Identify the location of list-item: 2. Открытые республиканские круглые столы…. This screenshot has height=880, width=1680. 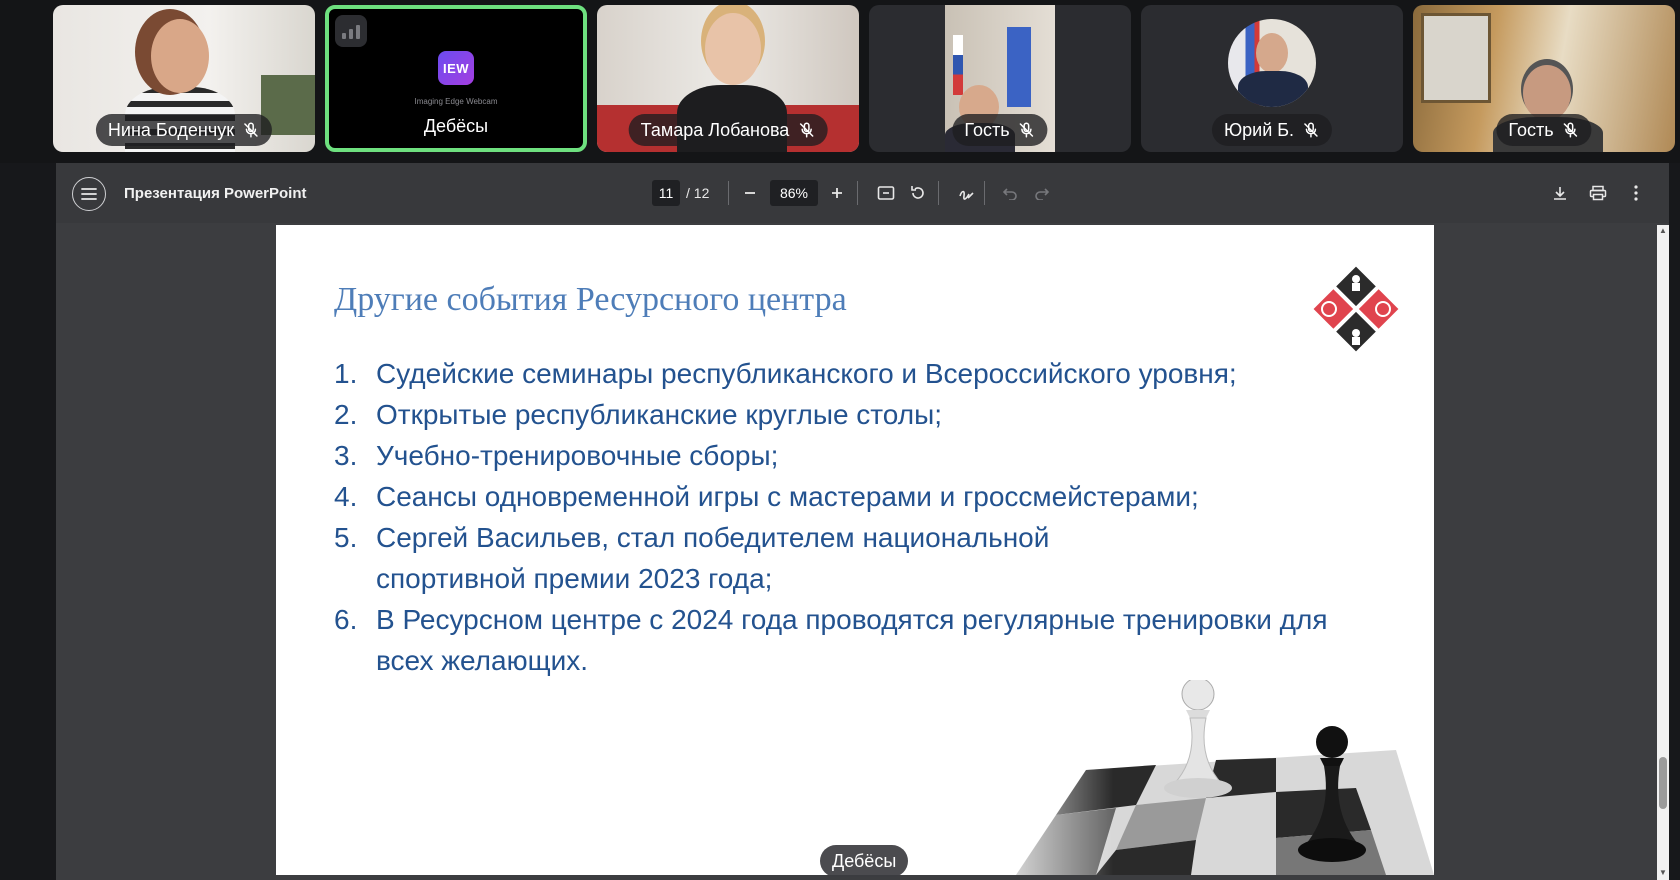
(638, 414).